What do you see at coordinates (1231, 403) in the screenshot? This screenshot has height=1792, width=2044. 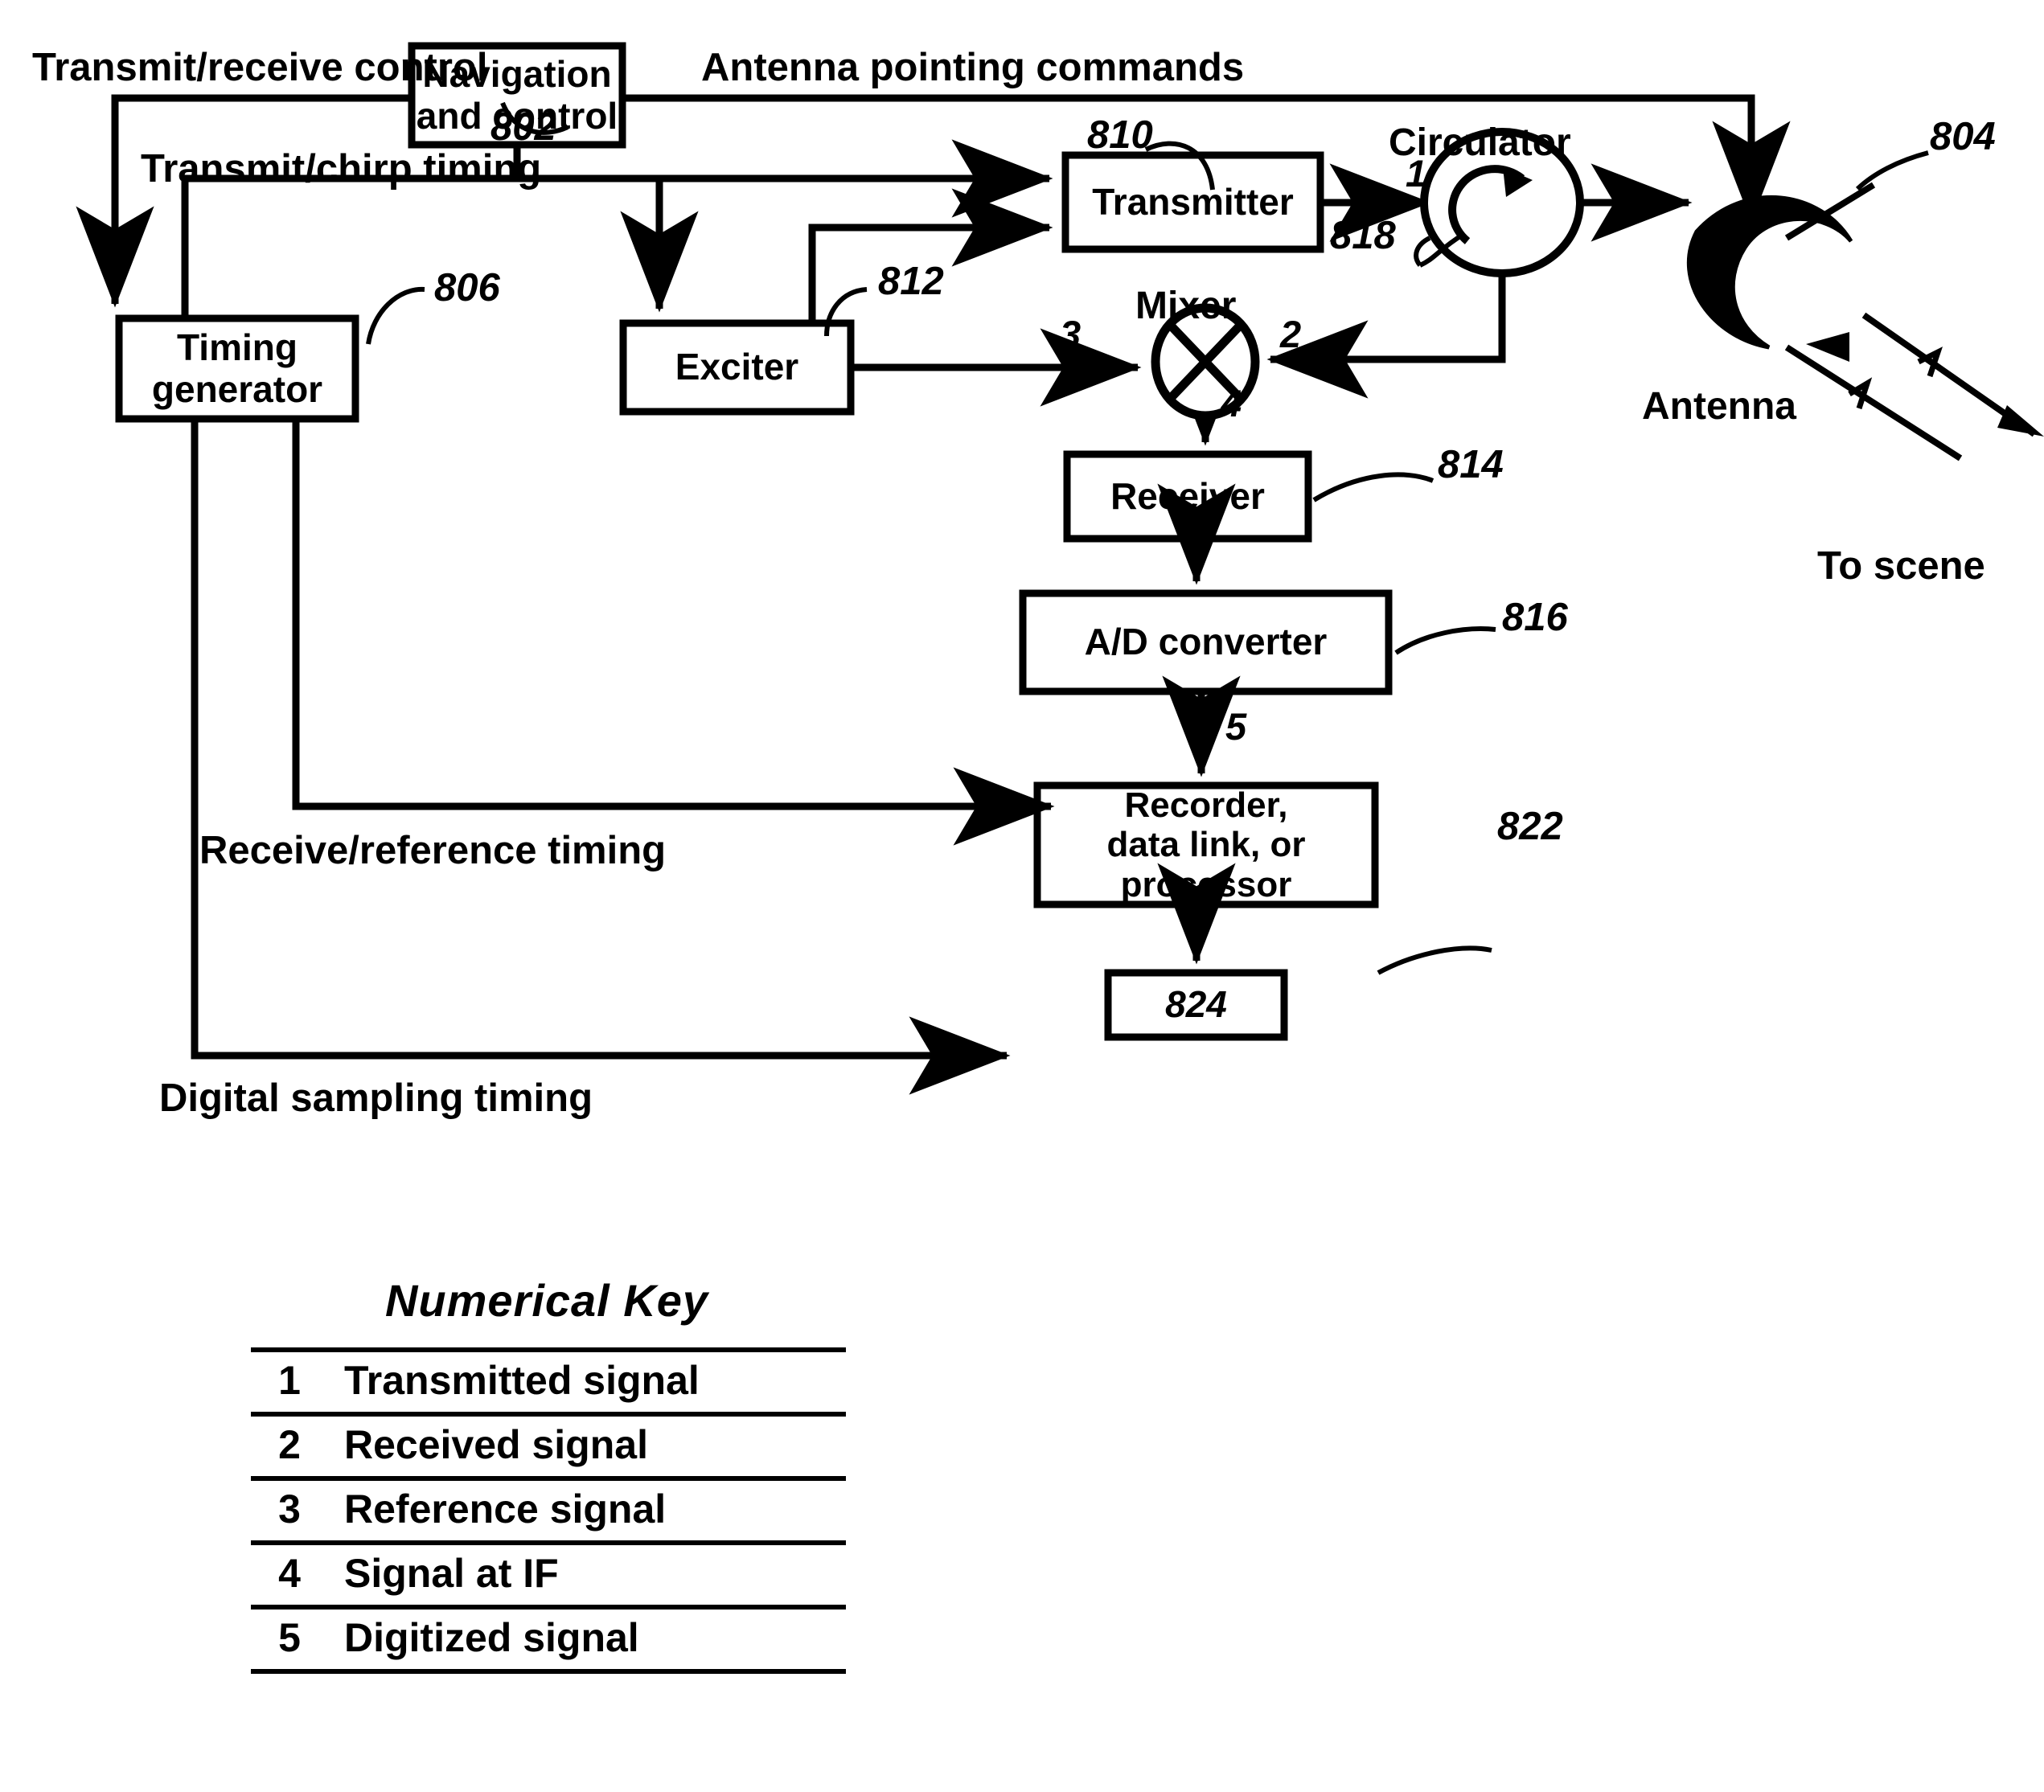 I see `signal-number-4: 4` at bounding box center [1231, 403].